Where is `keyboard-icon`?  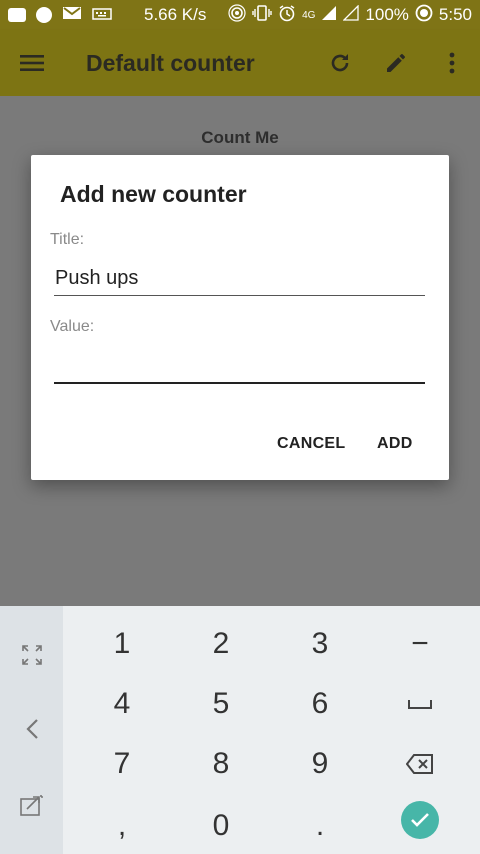 keyboard-icon is located at coordinates (102, 15).